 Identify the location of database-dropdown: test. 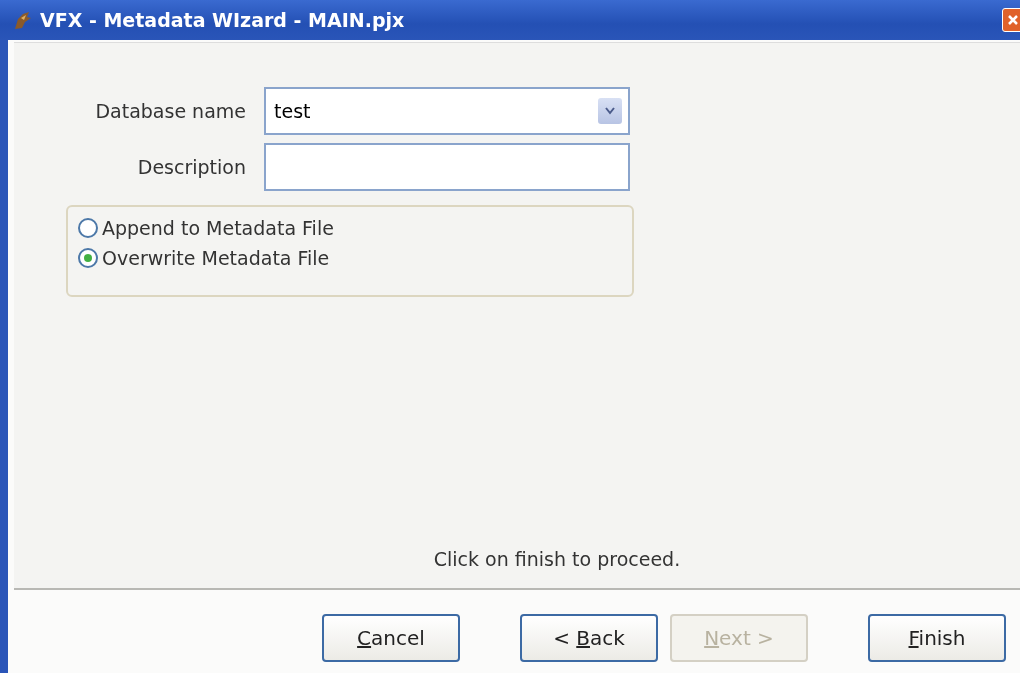
(447, 111).